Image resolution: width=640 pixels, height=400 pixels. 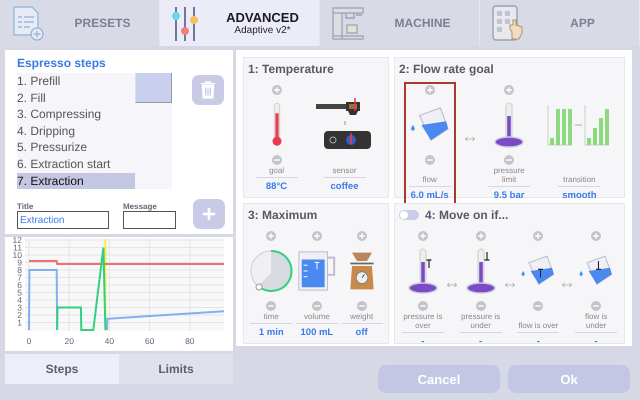 I want to click on pressure-gauge-icon, so click(x=509, y=125).